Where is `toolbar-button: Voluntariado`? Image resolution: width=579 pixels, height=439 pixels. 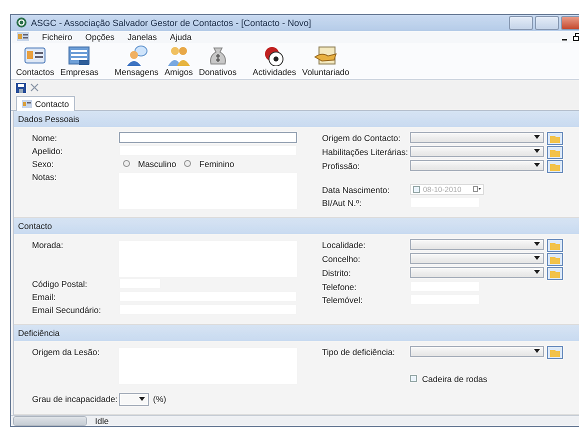
toolbar-button: Voluntariado is located at coordinates (325, 60).